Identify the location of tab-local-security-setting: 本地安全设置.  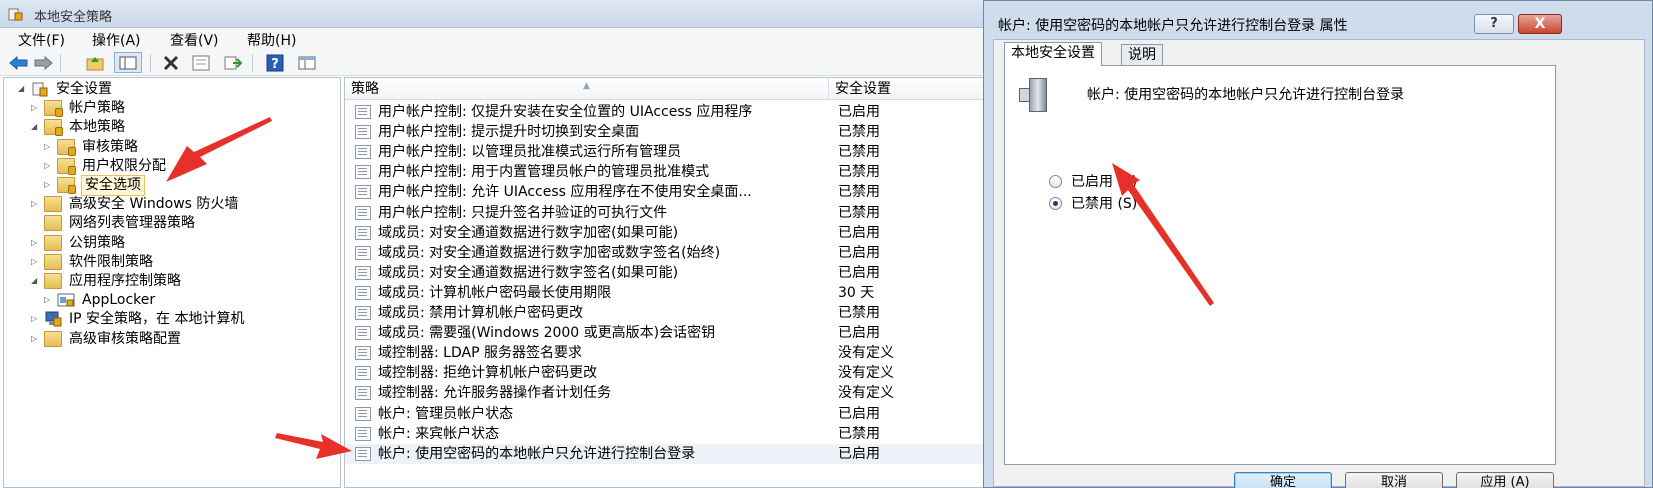
(1053, 54).